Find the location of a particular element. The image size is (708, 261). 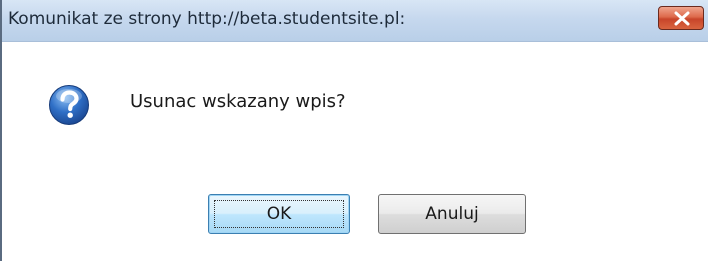

cancel-button: Anuluj is located at coordinates (452, 214).